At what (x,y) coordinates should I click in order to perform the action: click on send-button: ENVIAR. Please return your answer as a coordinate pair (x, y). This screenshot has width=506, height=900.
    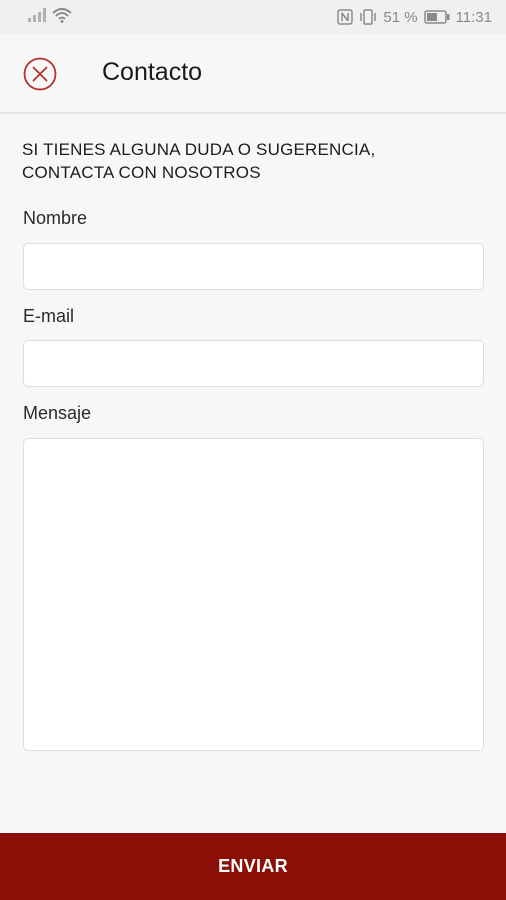
    Looking at the image, I should click on (253, 866).